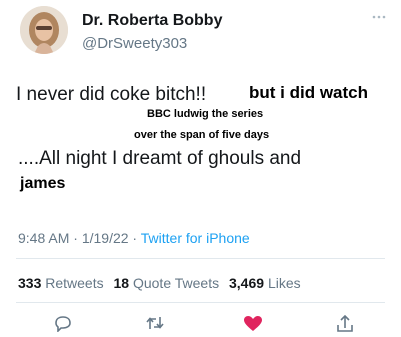 This screenshot has height=337, width=401. What do you see at coordinates (105, 238) in the screenshot?
I see `tweet-date: 1/19/22` at bounding box center [105, 238].